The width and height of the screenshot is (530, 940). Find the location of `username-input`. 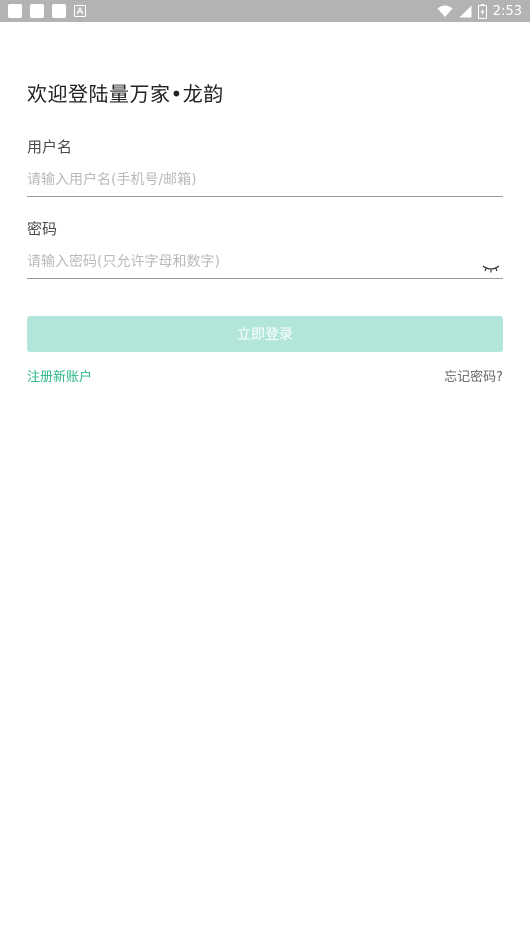

username-input is located at coordinates (265, 180).